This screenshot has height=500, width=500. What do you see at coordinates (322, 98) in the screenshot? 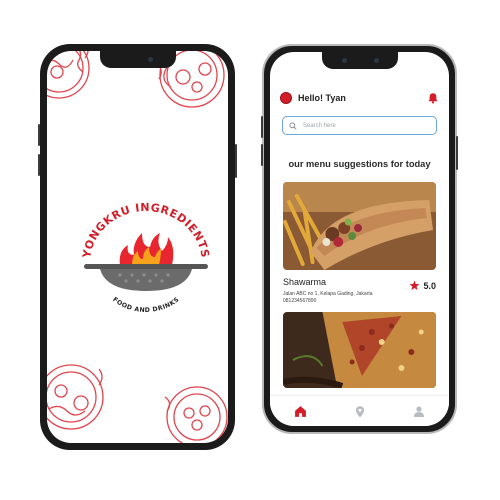
I see `greeting-text: Hello! Tyan` at bounding box center [322, 98].